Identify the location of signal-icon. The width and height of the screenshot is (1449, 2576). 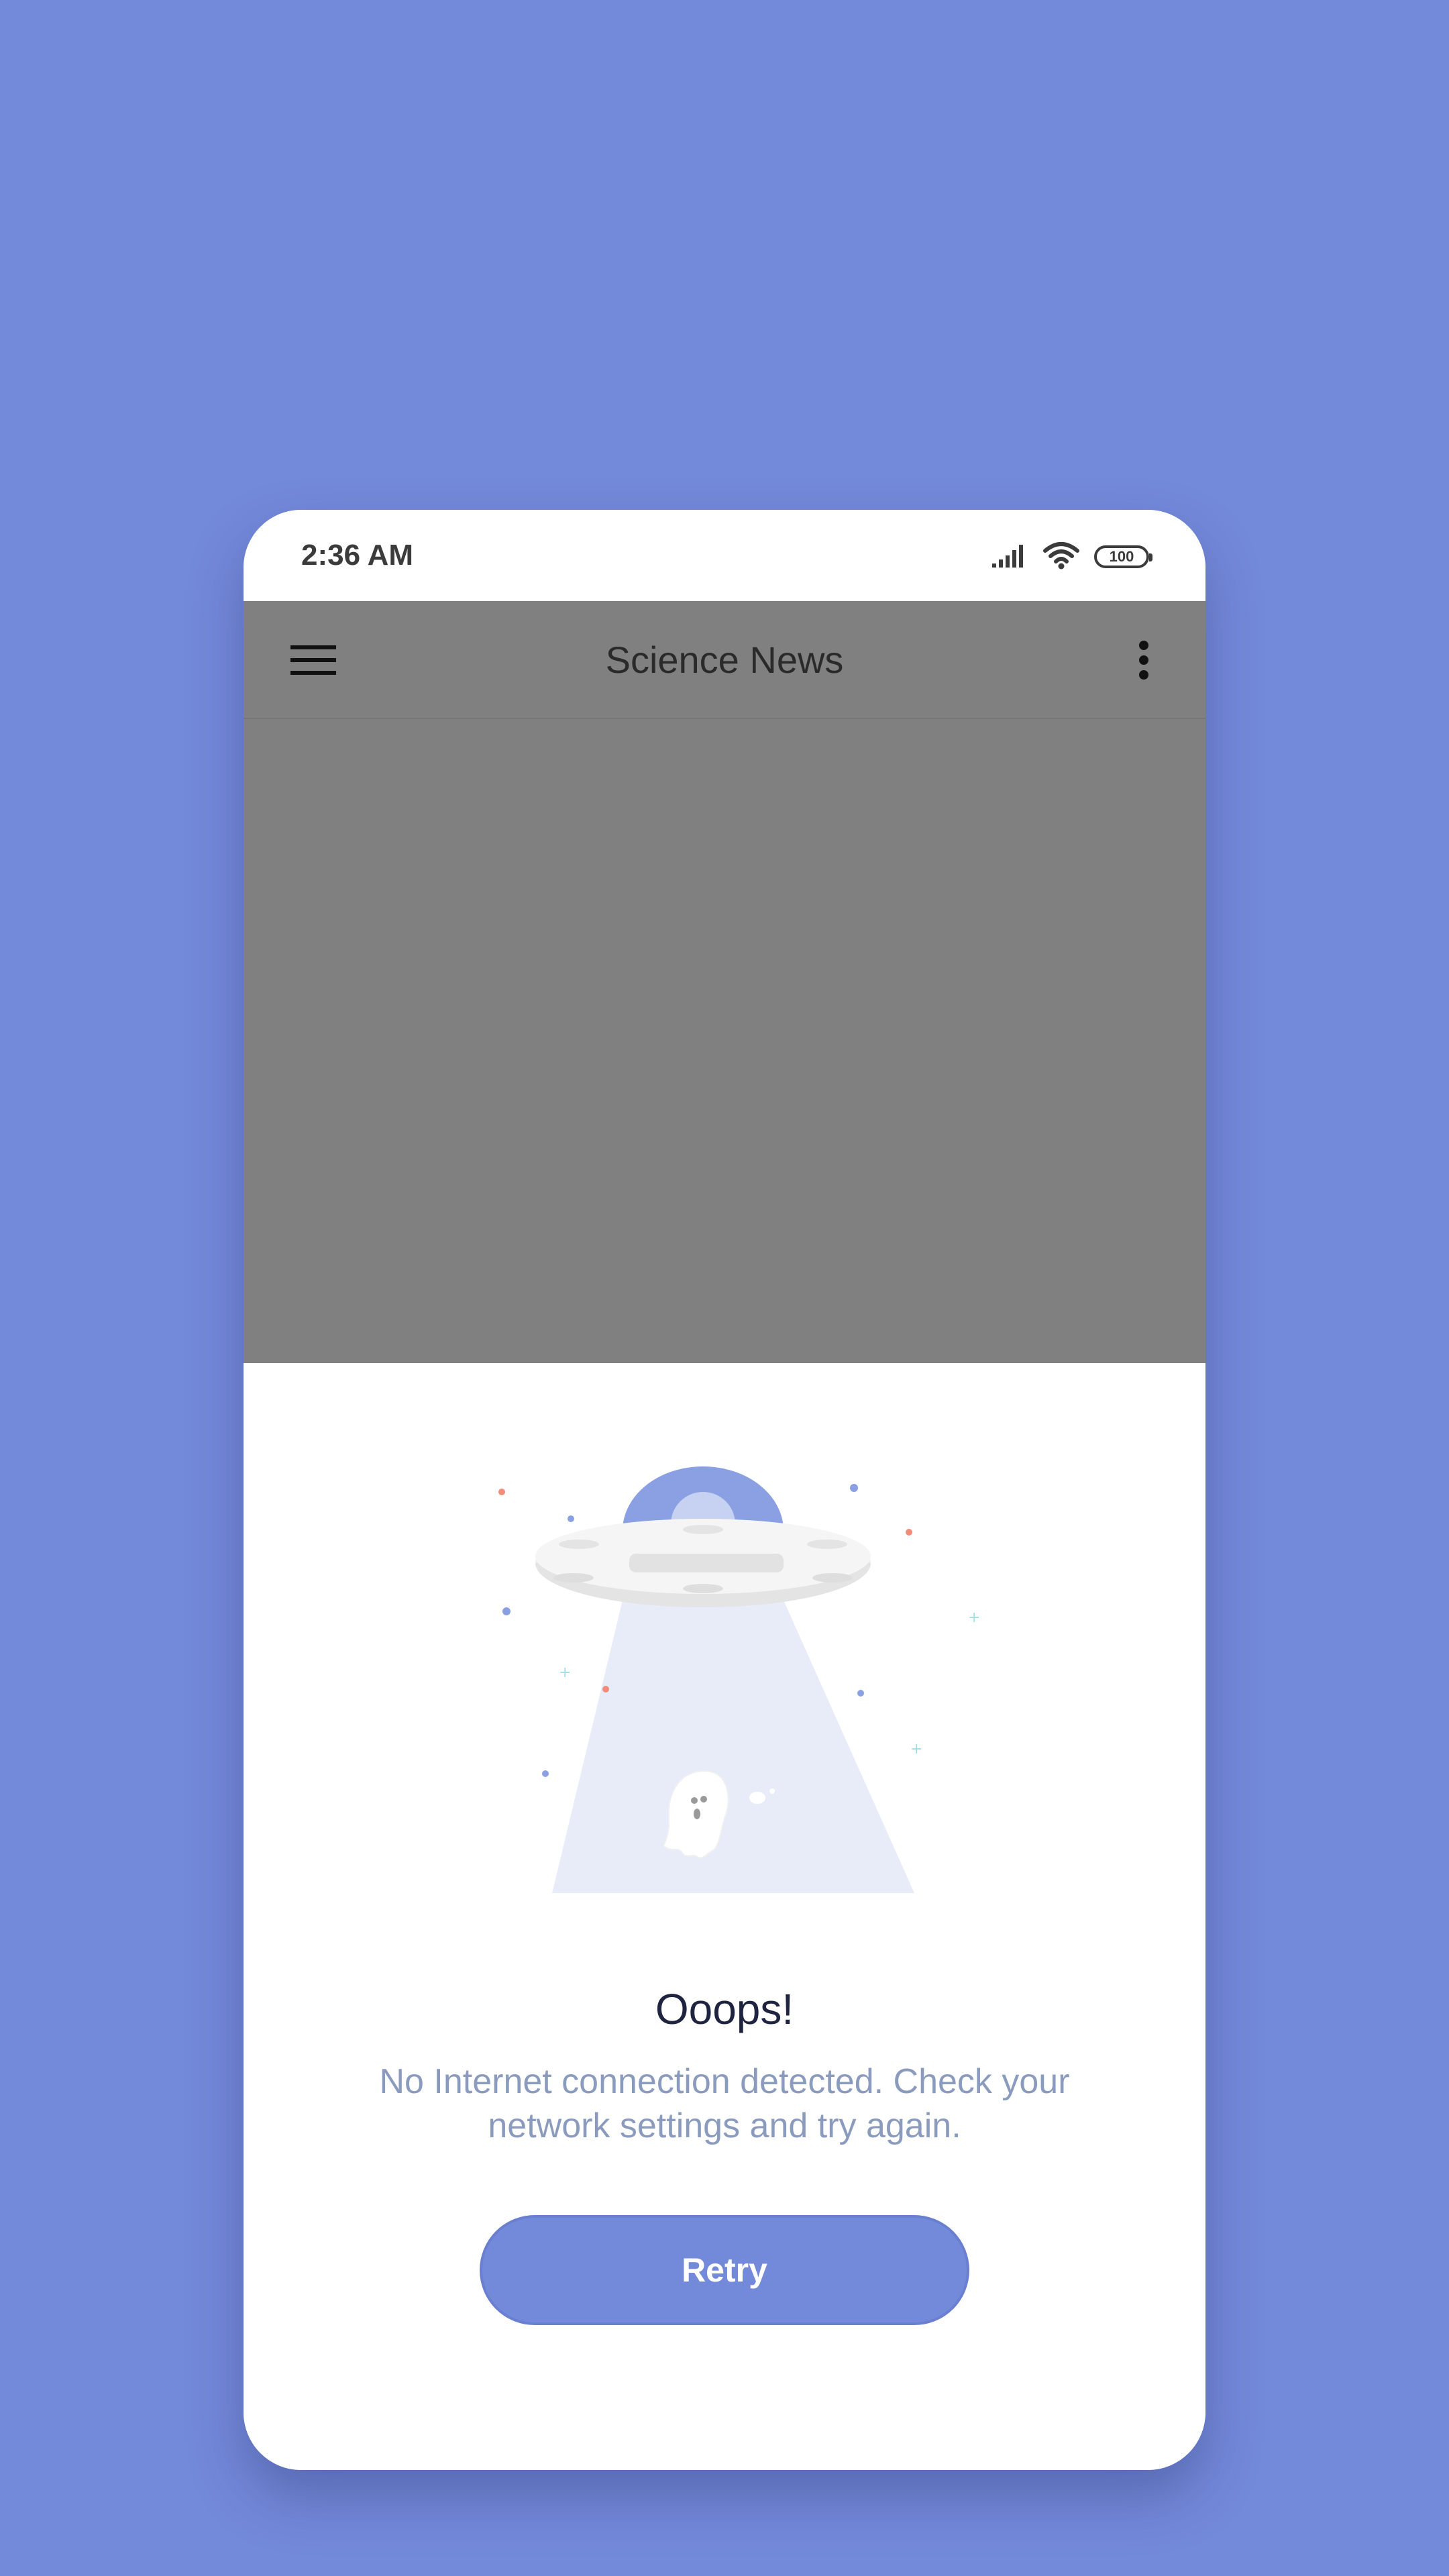
(1009, 557).